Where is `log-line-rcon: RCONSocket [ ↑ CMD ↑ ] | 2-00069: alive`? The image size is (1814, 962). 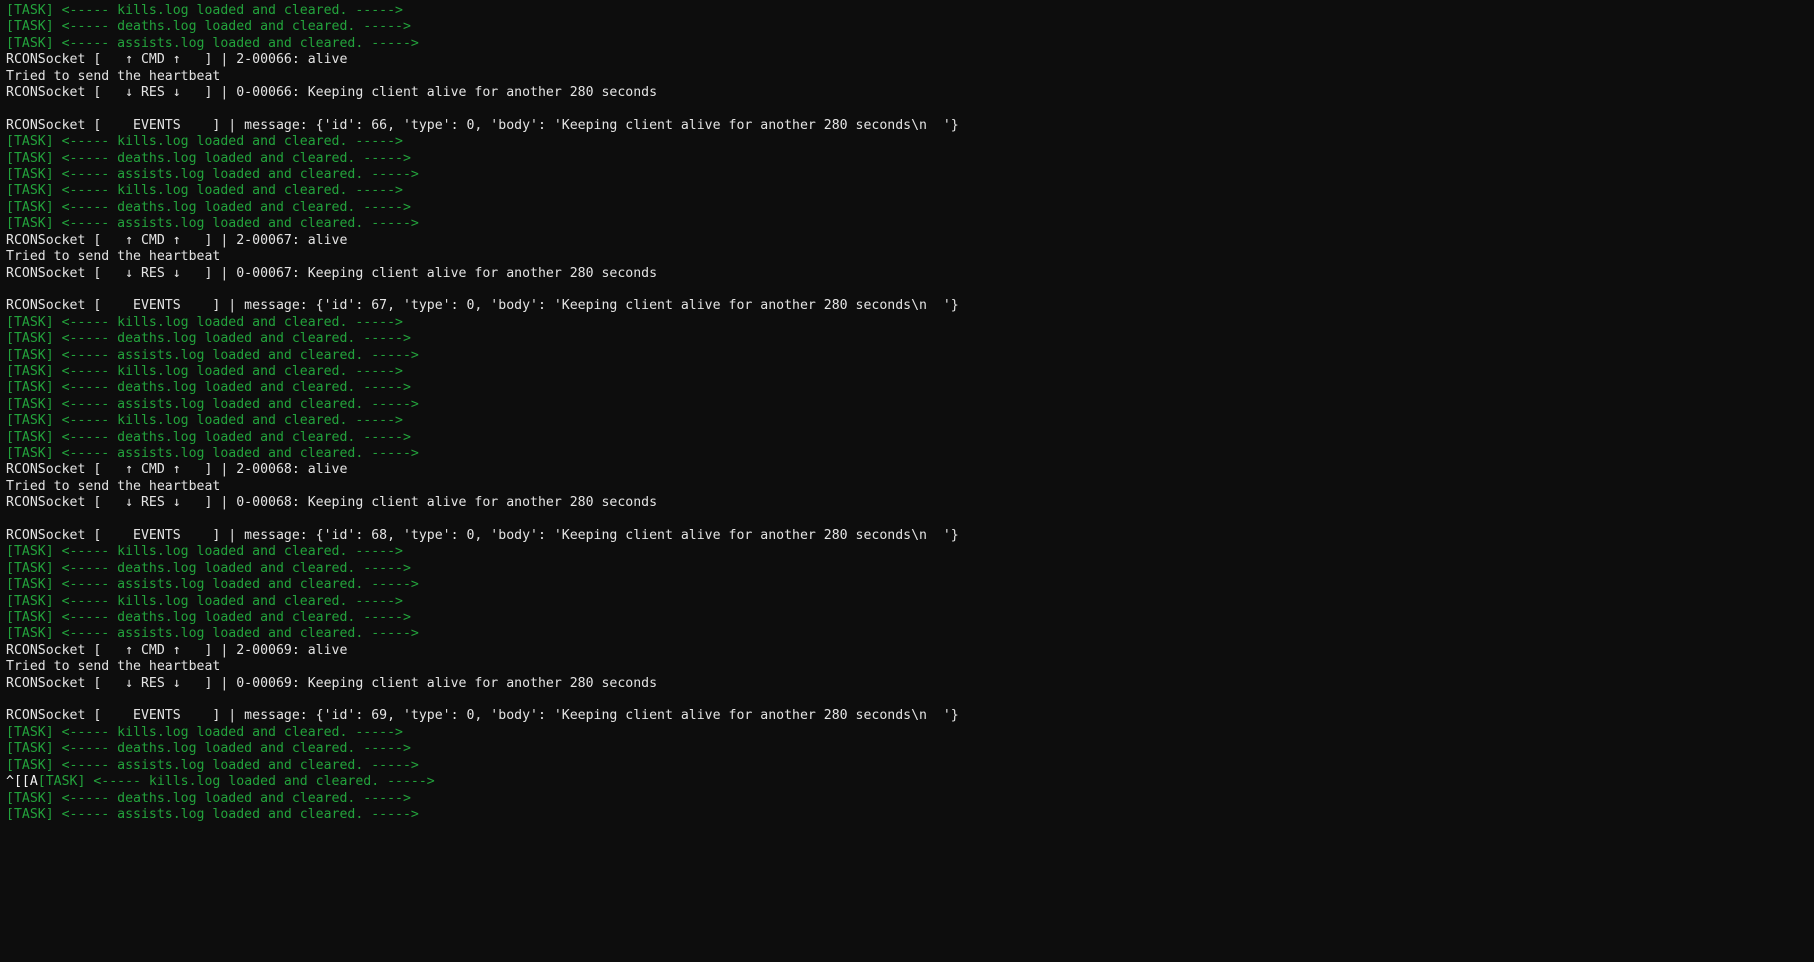 log-line-rcon: RCONSocket [ ↑ CMD ↑ ] | 2-00069: alive is located at coordinates (910, 651).